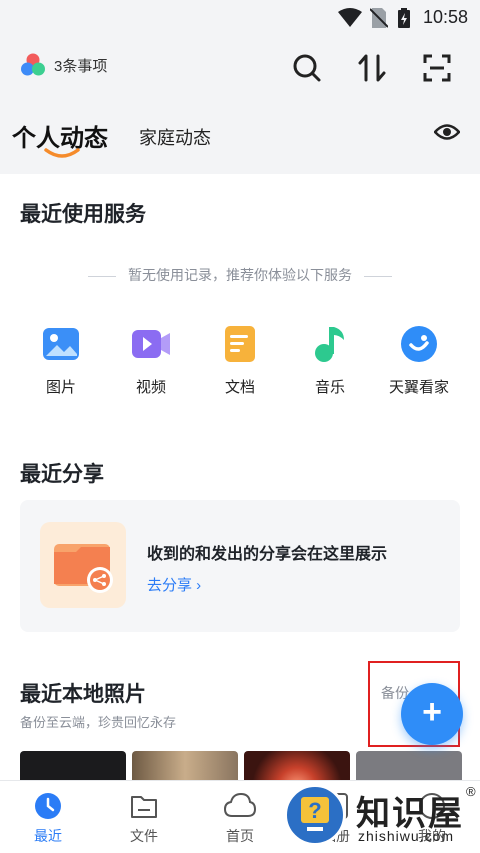 The image size is (480, 853). I want to click on service-item-home-camera: 天翼看家, so click(419, 360).